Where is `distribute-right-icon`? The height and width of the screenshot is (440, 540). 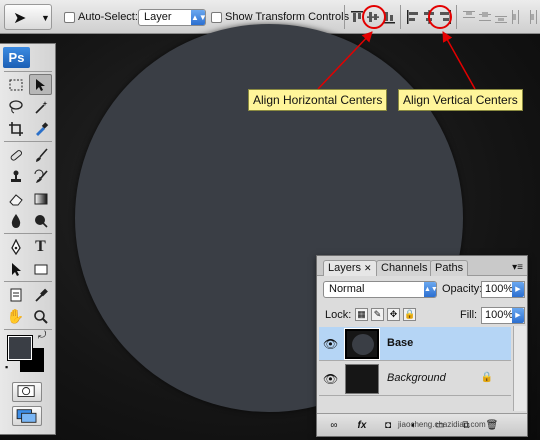
distribute-right-icon is located at coordinates (533, 17).